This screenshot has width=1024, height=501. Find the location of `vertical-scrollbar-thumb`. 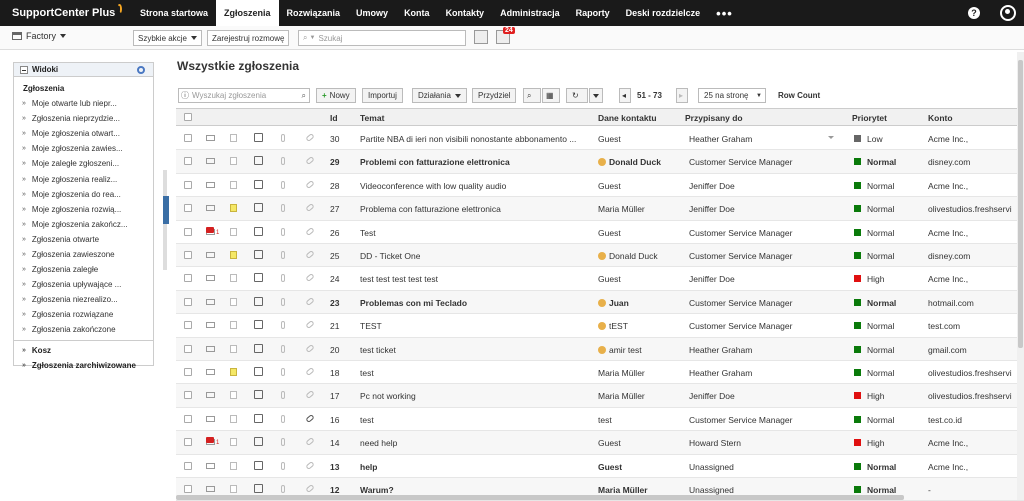

vertical-scrollbar-thumb is located at coordinates (1020, 204).